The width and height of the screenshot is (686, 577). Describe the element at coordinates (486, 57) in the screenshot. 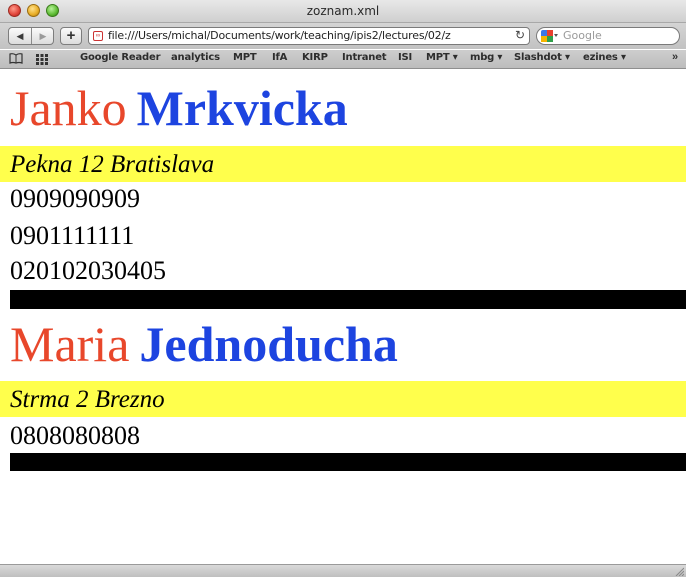

I see `bookmark-folder-mbg: mbg ▾` at that location.